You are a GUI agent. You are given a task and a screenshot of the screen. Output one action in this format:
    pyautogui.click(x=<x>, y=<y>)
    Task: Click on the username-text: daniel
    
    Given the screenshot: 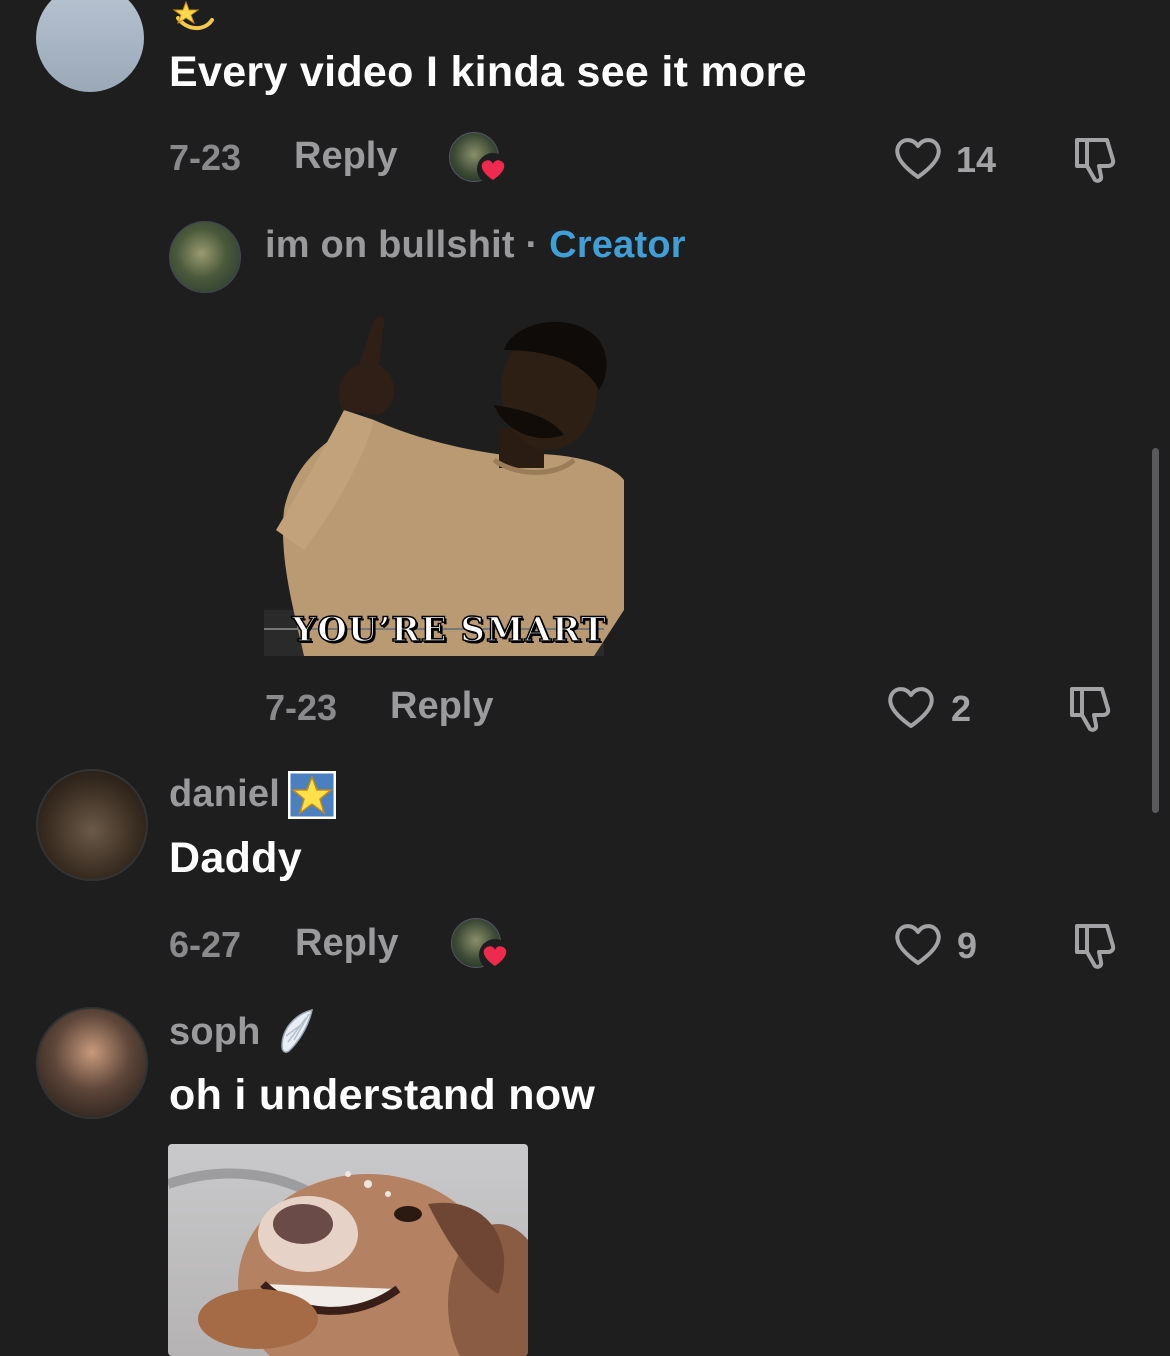 What is the action you would take?
    pyautogui.click(x=224, y=794)
    